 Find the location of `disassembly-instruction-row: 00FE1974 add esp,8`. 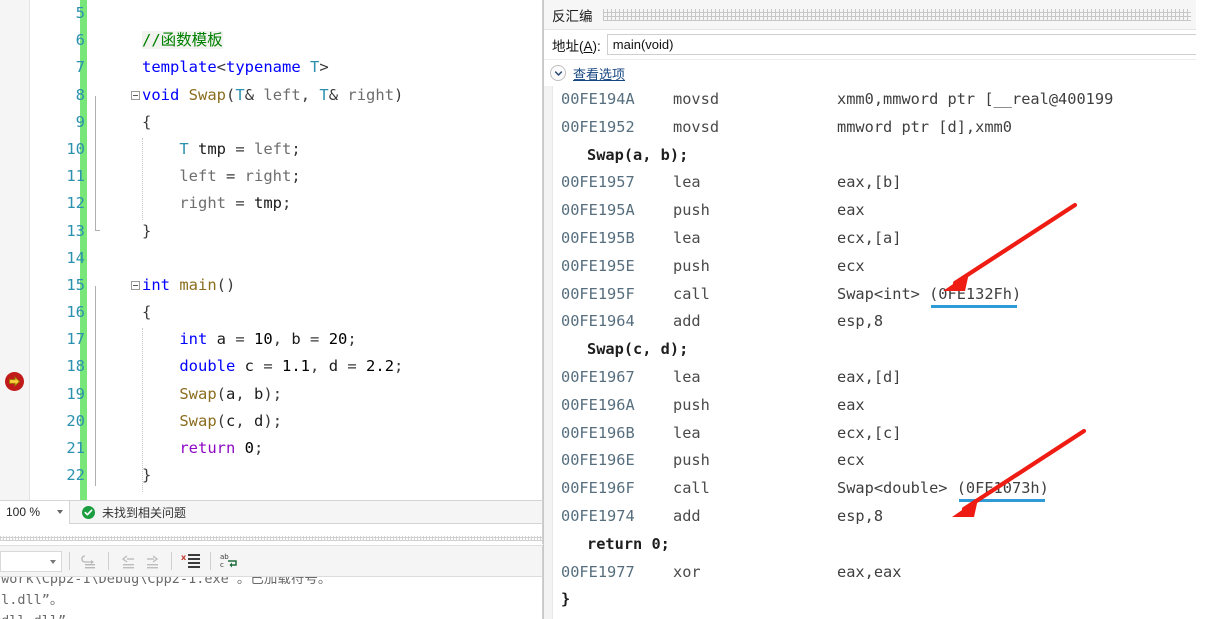

disassembly-instruction-row: 00FE1974 add esp,8 is located at coordinates (875, 517).